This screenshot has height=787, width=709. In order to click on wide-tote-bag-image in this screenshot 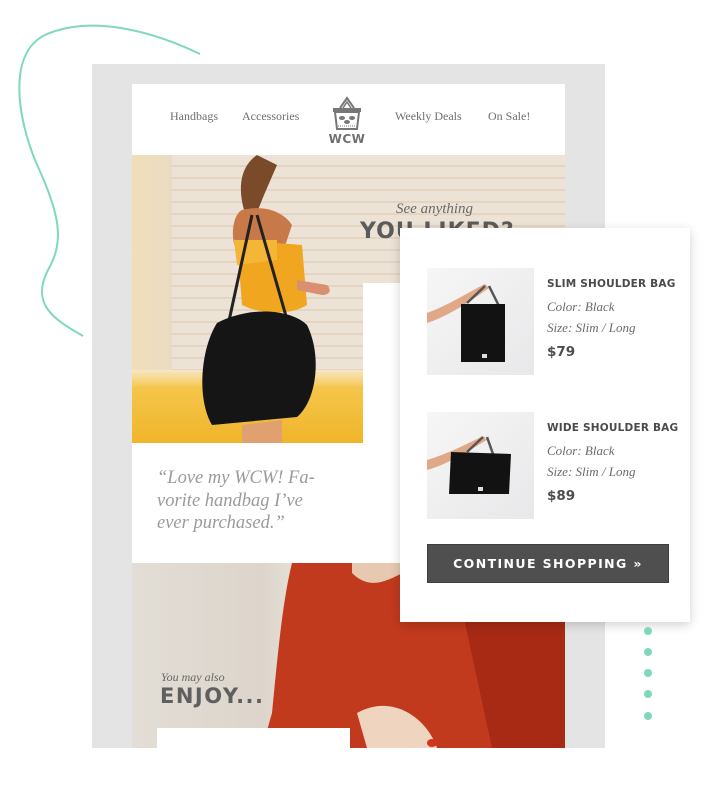, I will do `click(469, 465)`.